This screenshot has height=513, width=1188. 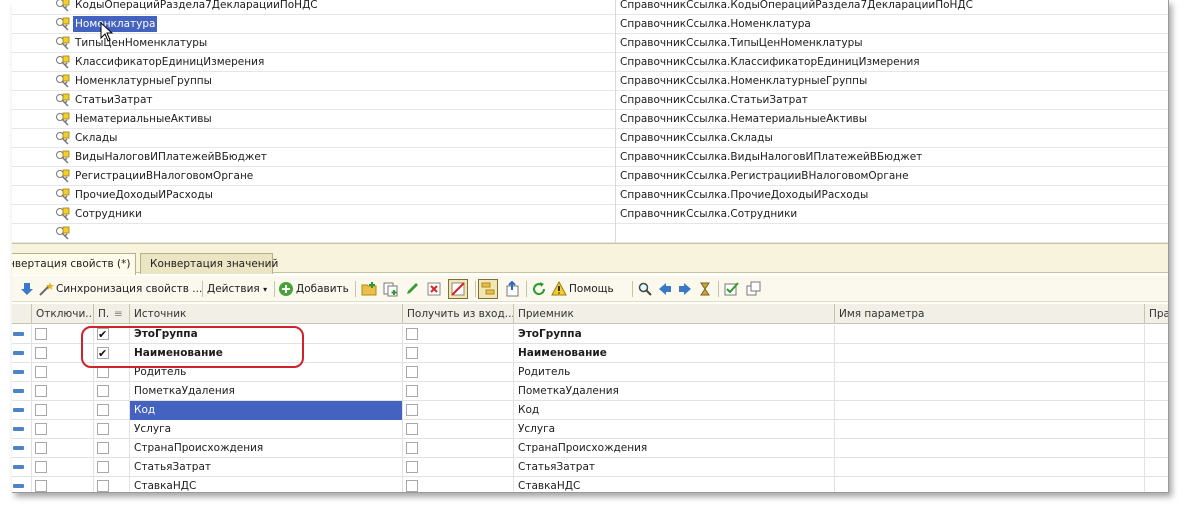 I want to click on table-row: СтавкаНДС СтавкаНДС, so click(x=590, y=484).